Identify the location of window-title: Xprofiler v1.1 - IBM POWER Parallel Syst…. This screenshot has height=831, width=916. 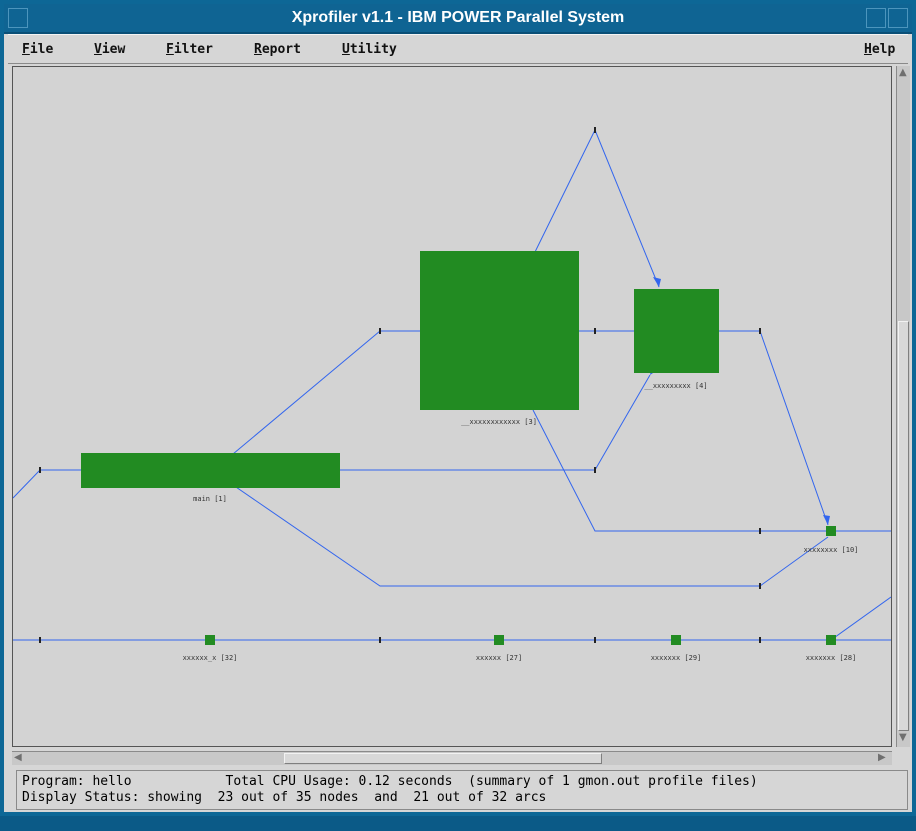
(458, 17).